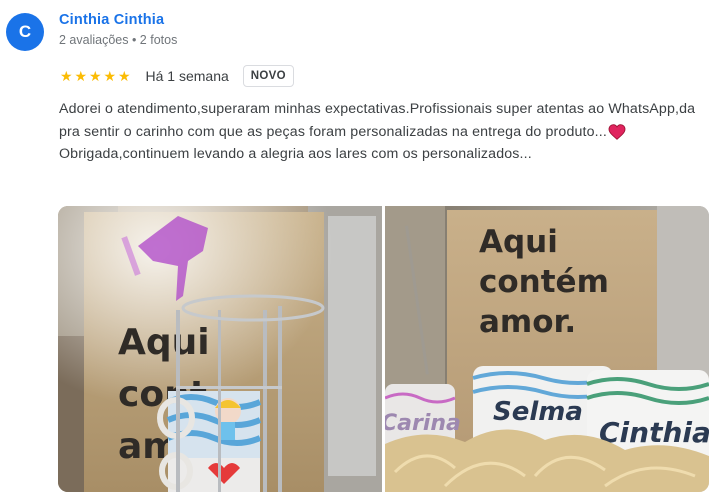 This screenshot has height=498, width=724. Describe the element at coordinates (617, 132) in the screenshot. I see `heart-icon` at that location.